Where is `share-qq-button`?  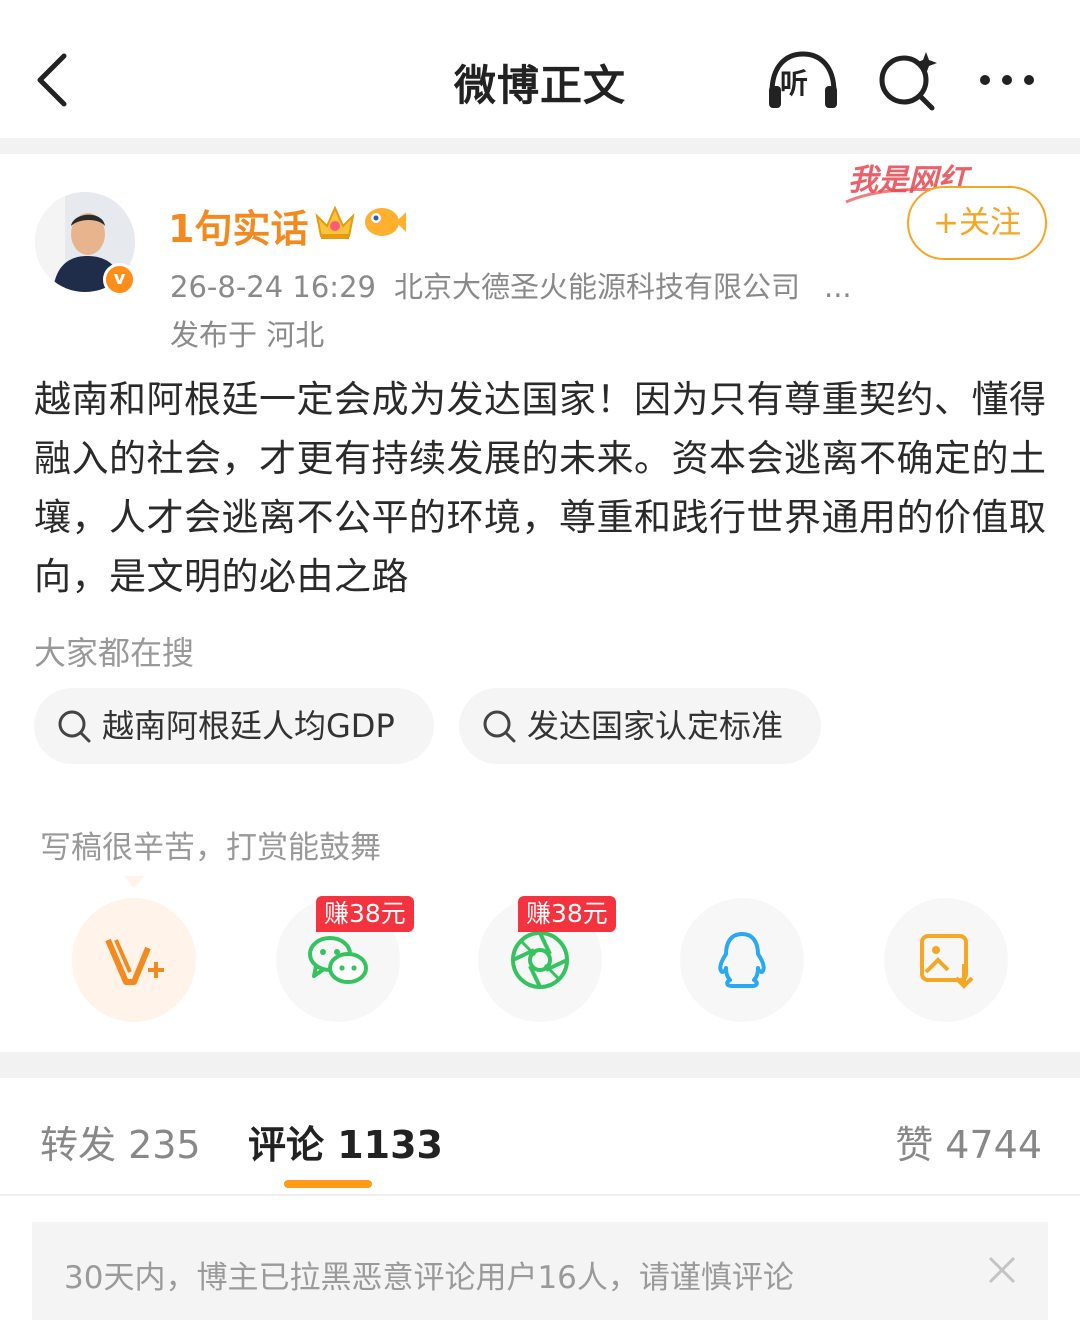
share-qq-button is located at coordinates (742, 960).